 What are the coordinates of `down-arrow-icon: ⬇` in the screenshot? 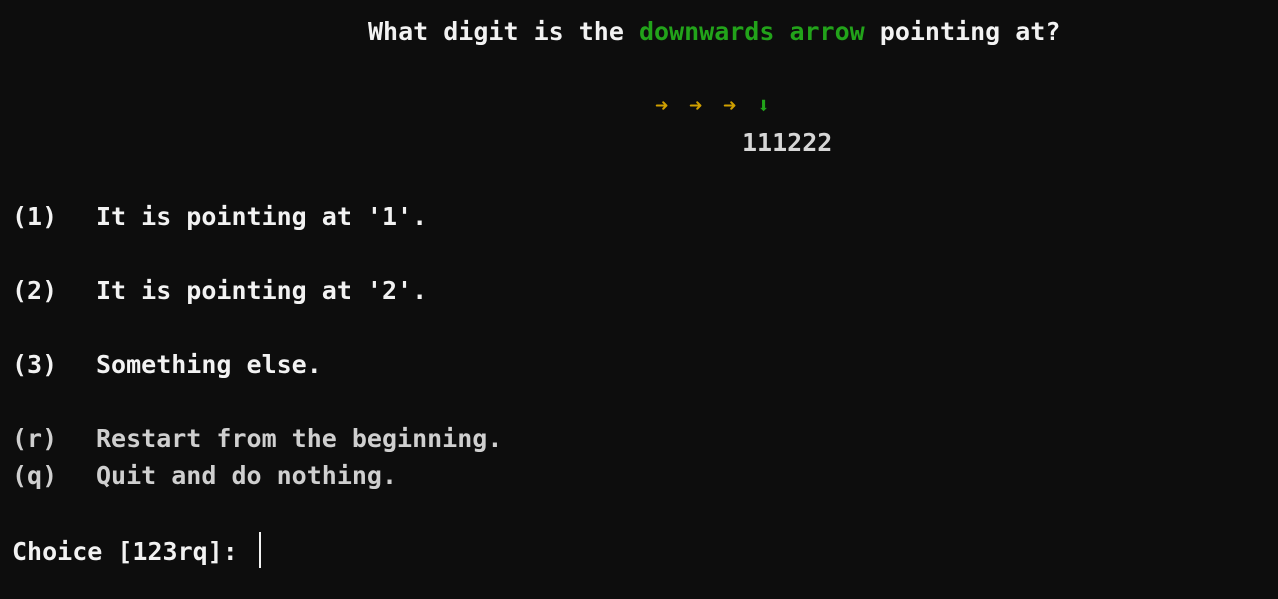 It's located at (764, 106).